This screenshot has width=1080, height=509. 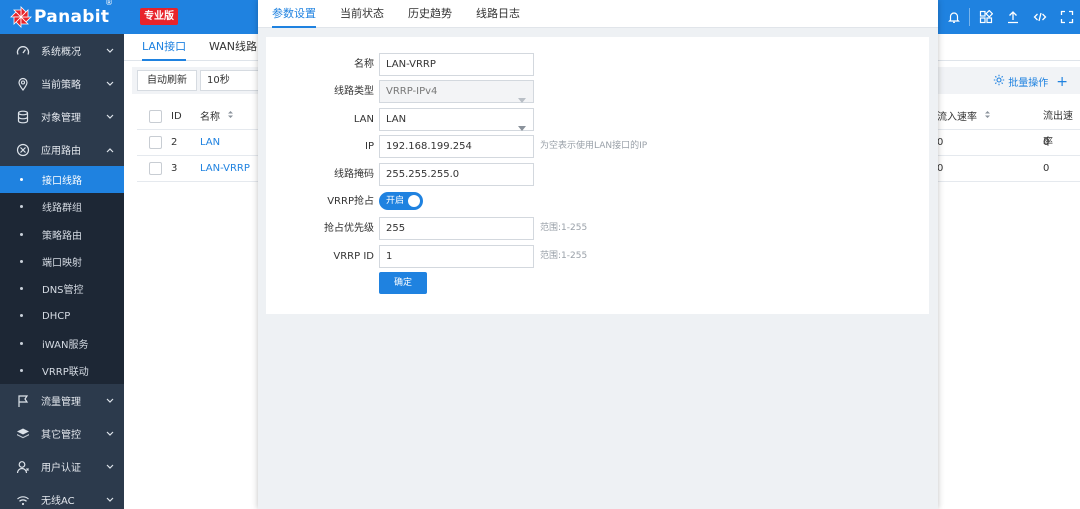 I want to click on form-row-ip: IP 192.168.199.254 为空表示使用LAN接口的IP, so click(x=597, y=146).